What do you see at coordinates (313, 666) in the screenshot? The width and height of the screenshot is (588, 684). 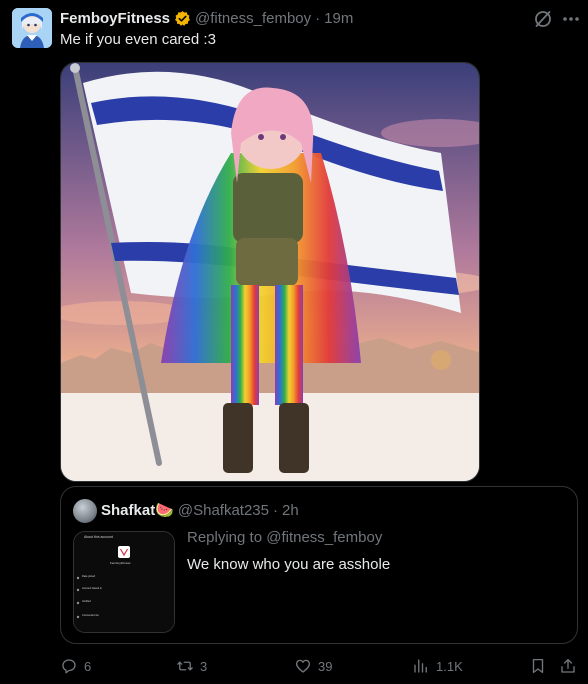 I see `like-button: 39` at bounding box center [313, 666].